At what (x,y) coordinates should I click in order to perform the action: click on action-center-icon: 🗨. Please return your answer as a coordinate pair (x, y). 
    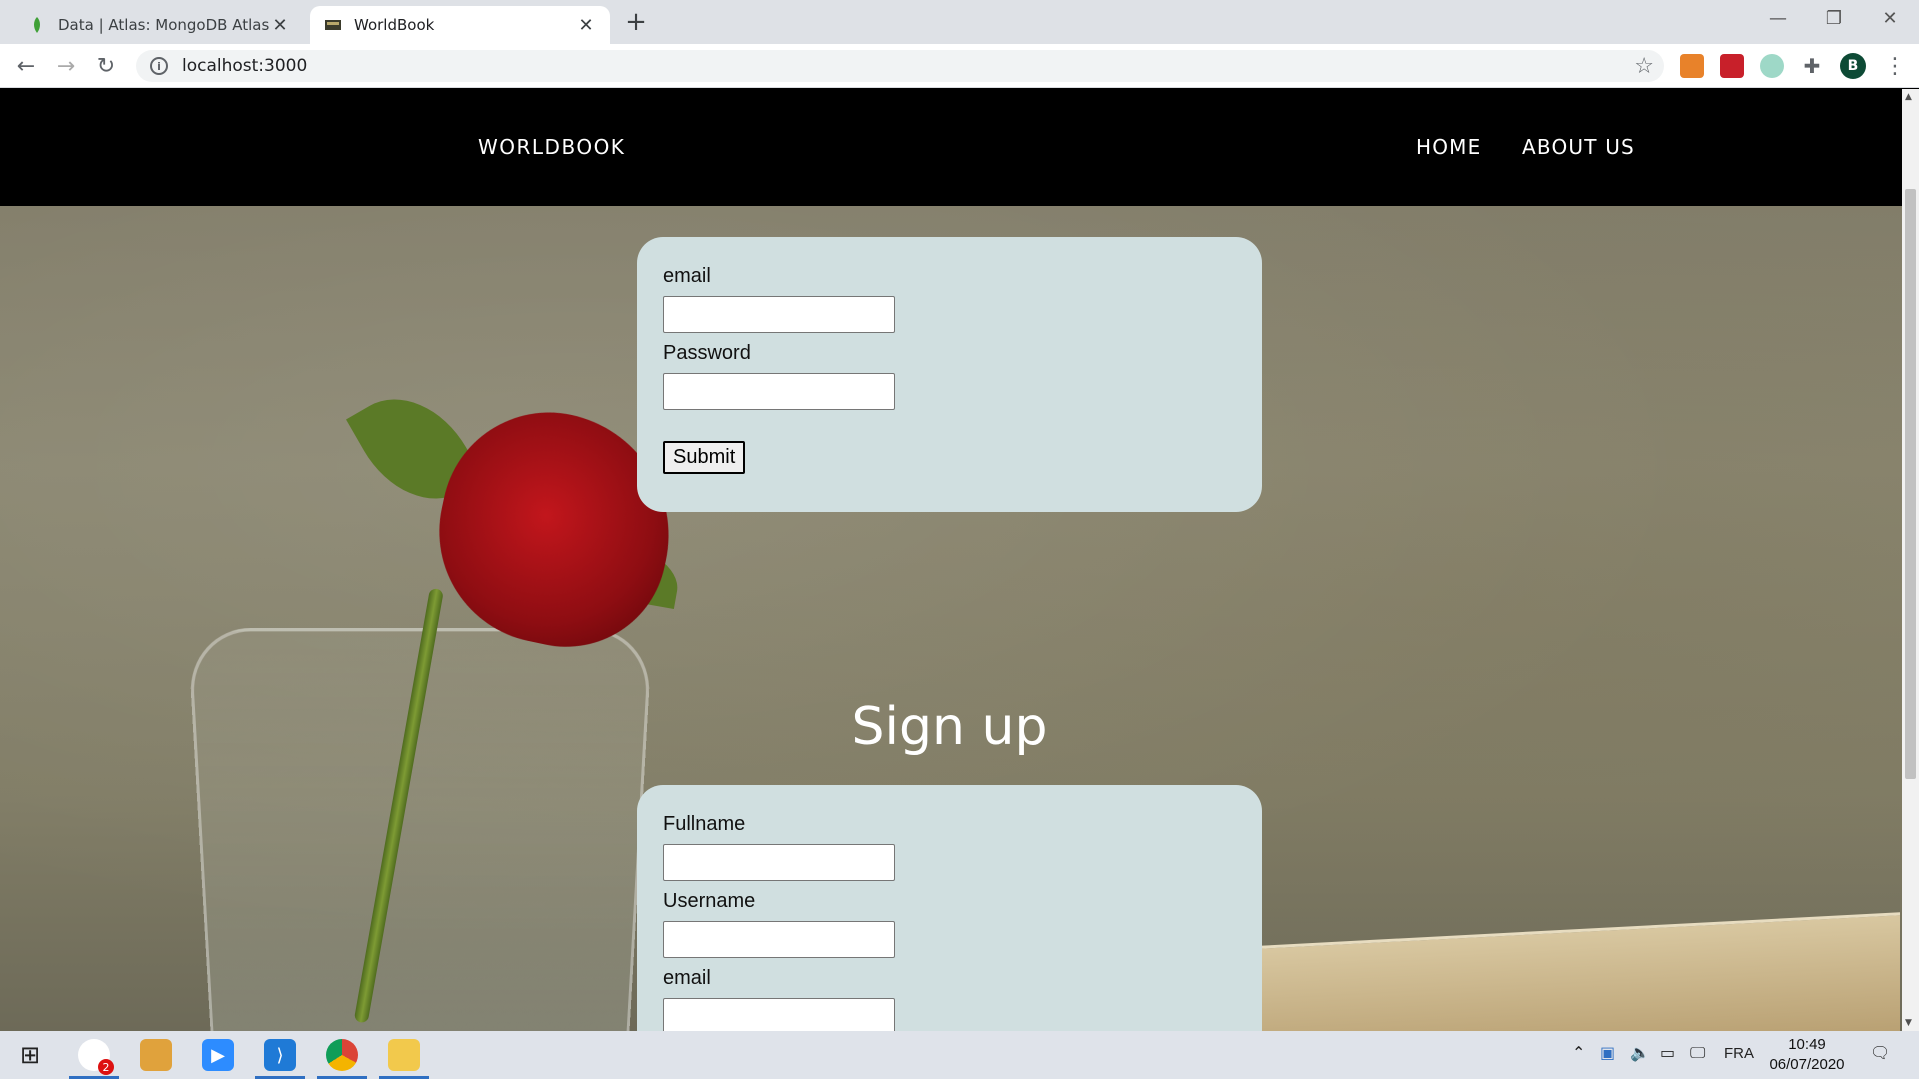
    Looking at the image, I should click on (1880, 1052).